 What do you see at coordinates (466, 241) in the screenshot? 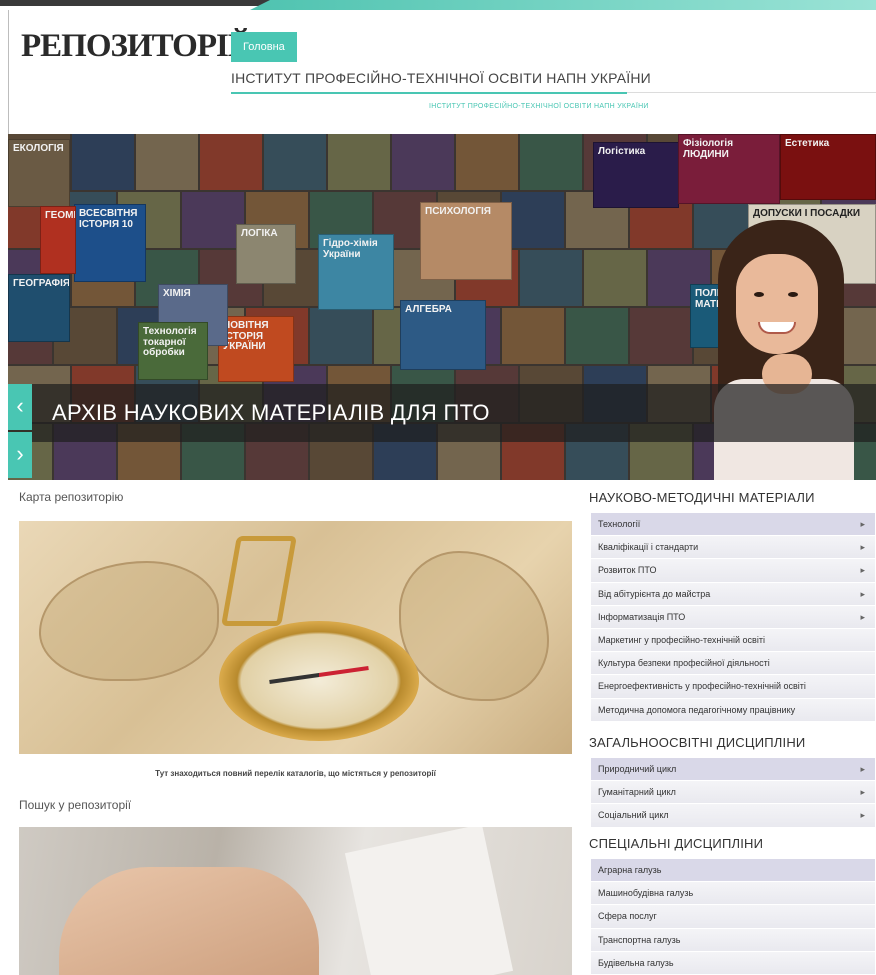
I see `book-cover: ПСИХОЛОГІЯ` at bounding box center [466, 241].